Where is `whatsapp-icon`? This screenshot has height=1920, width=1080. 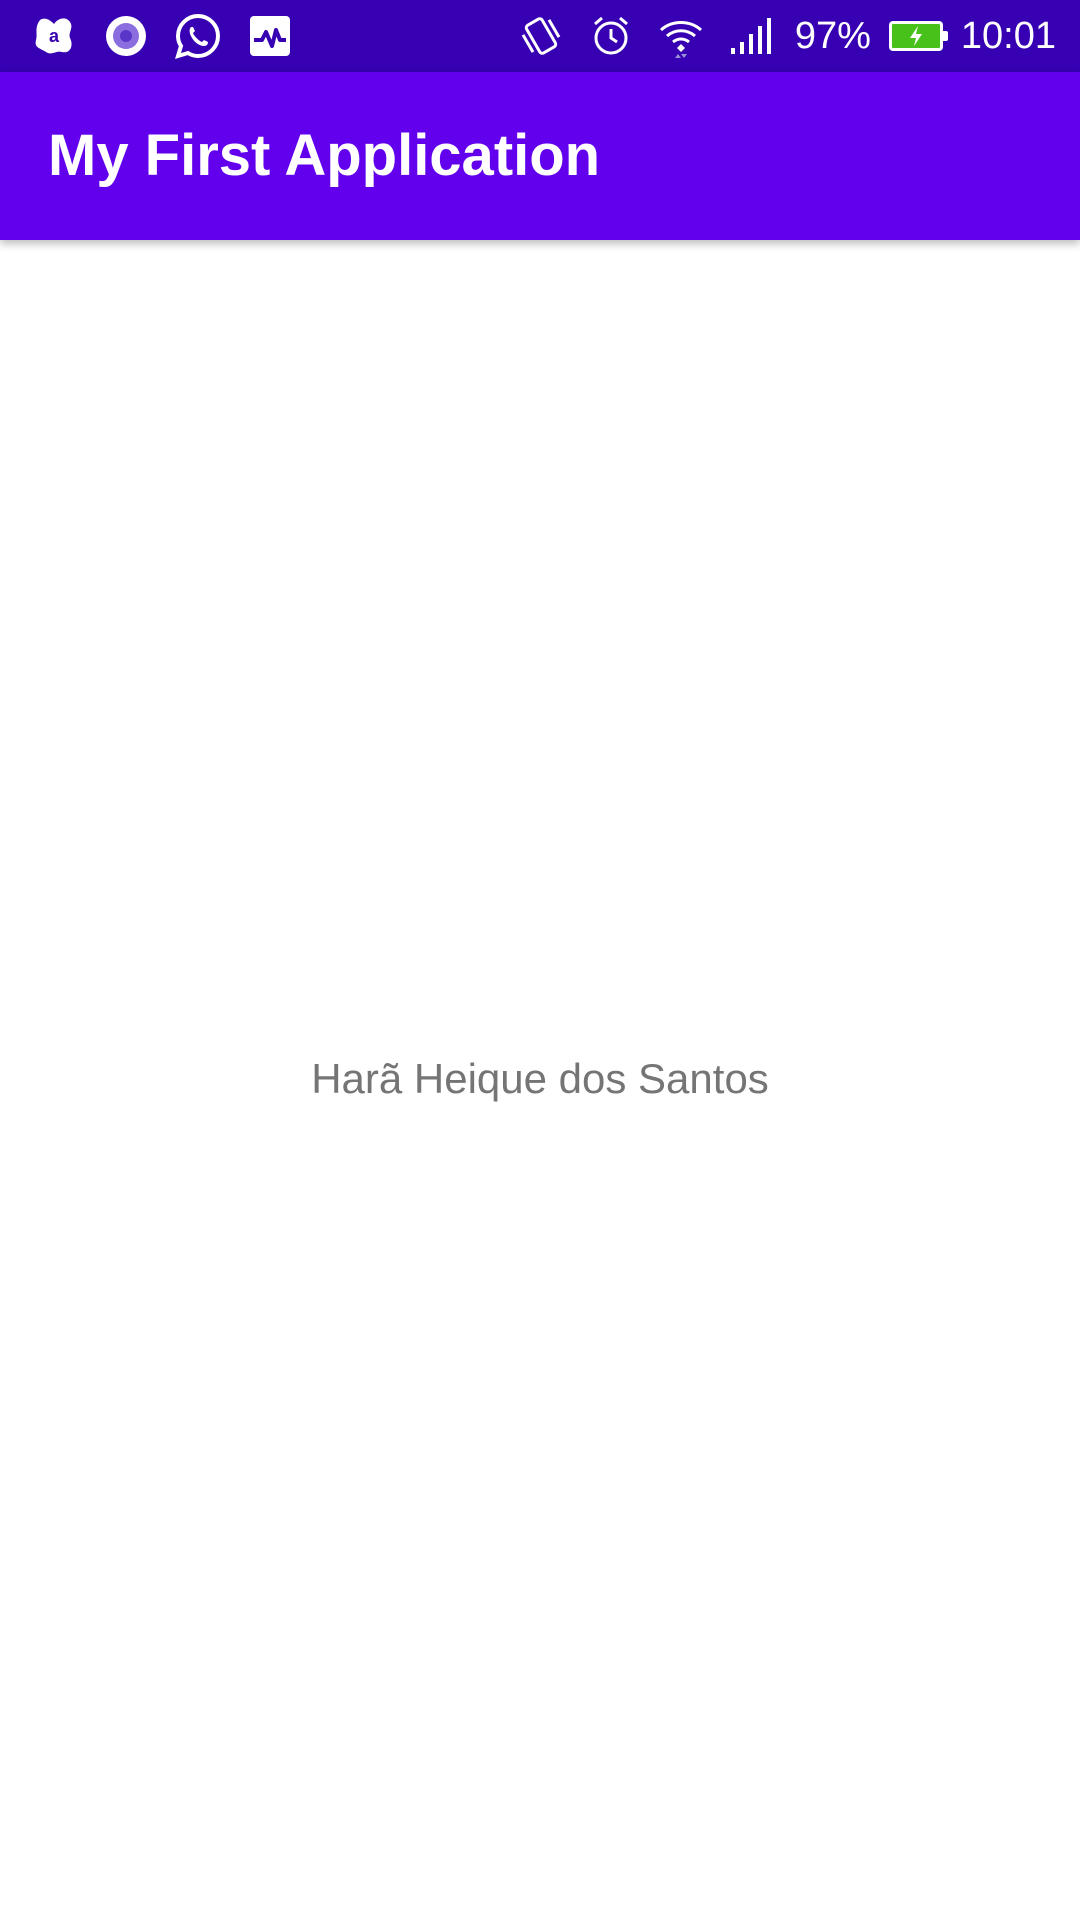
whatsapp-icon is located at coordinates (198, 36).